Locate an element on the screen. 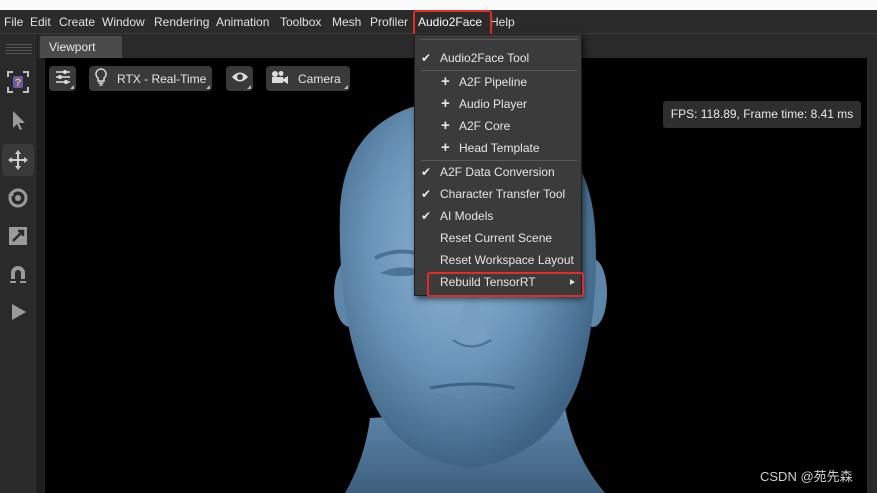 The height and width of the screenshot is (493, 877). menu-mesh: Mesh is located at coordinates (346, 22).